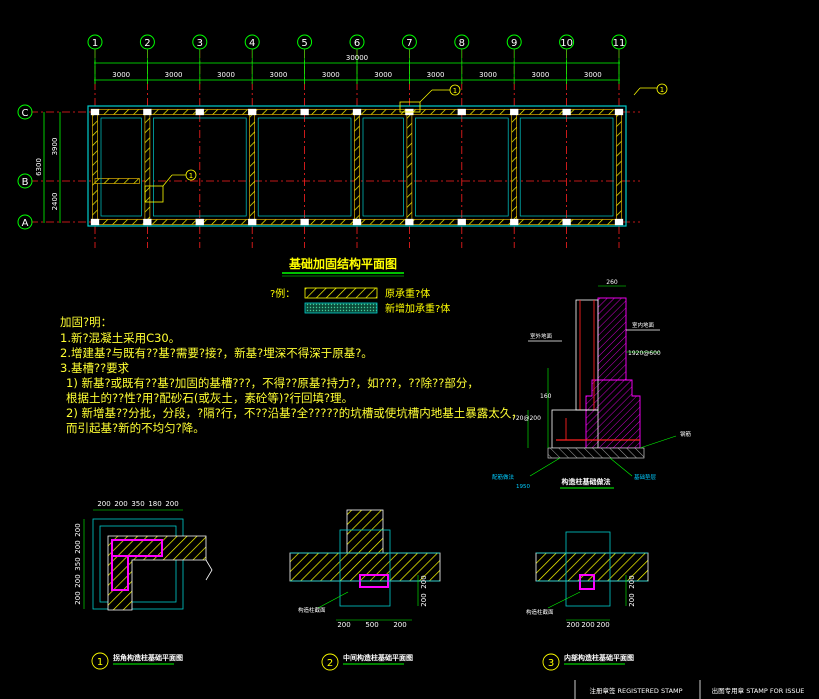  Describe the element at coordinates (100, 662) in the screenshot. I see `detail-number: 1` at that location.